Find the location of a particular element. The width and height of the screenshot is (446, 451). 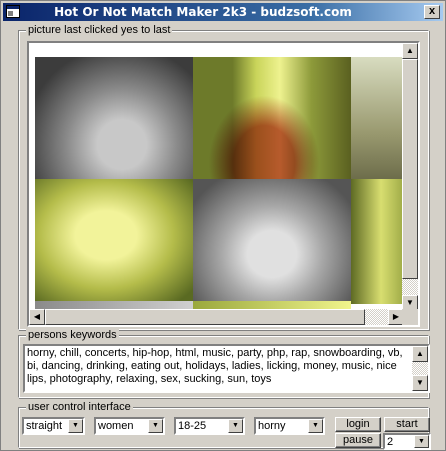

age-range-value: 18-25 is located at coordinates (192, 426).